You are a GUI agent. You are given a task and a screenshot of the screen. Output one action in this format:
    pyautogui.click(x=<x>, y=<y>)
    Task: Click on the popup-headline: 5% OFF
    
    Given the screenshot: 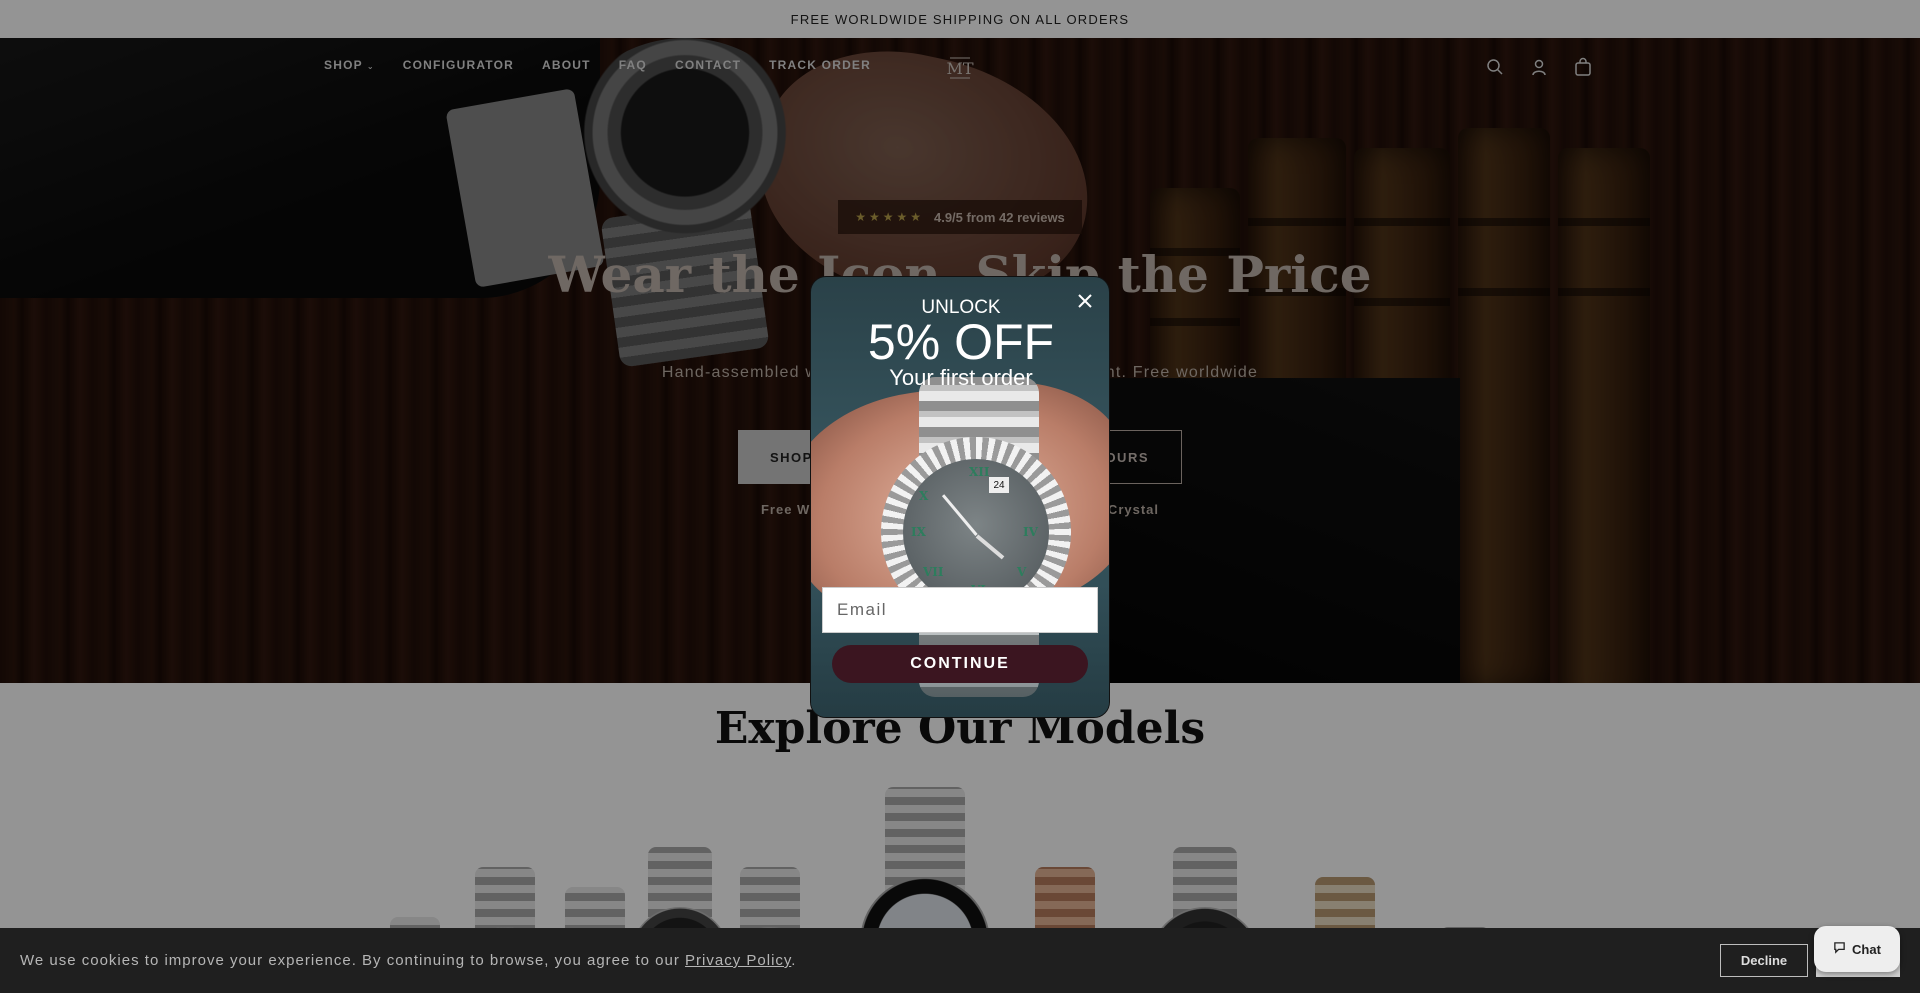 What is the action you would take?
    pyautogui.click(x=961, y=342)
    